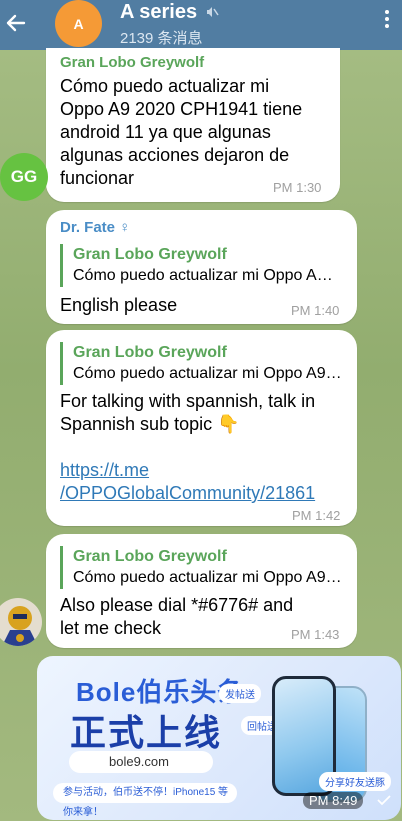 The width and height of the screenshot is (402, 821). Describe the element at coordinates (141, 762) in the screenshot. I see `ad-url: bole9.com` at that location.